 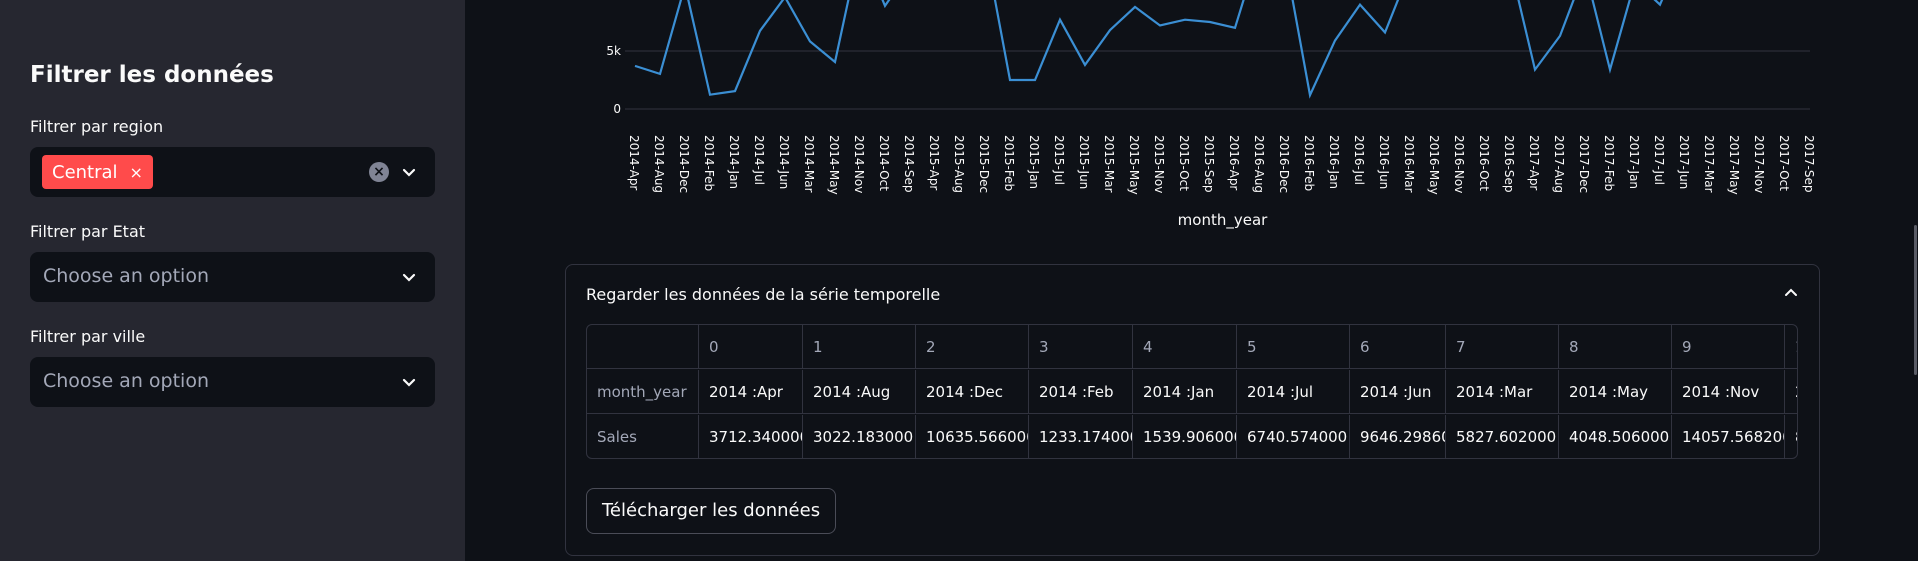 What do you see at coordinates (643, 436) in the screenshot?
I see `row-index-cell: Sales` at bounding box center [643, 436].